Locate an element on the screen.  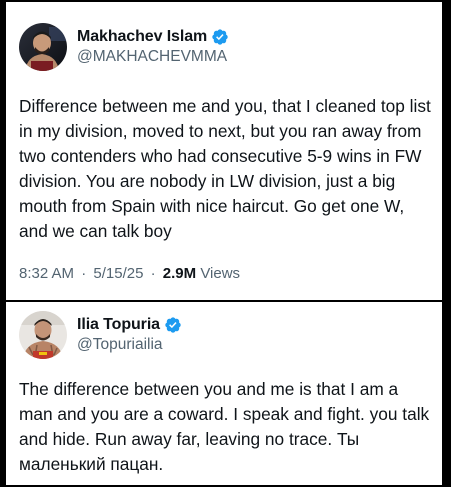
name-row: Ilia Topuria is located at coordinates (129, 325).